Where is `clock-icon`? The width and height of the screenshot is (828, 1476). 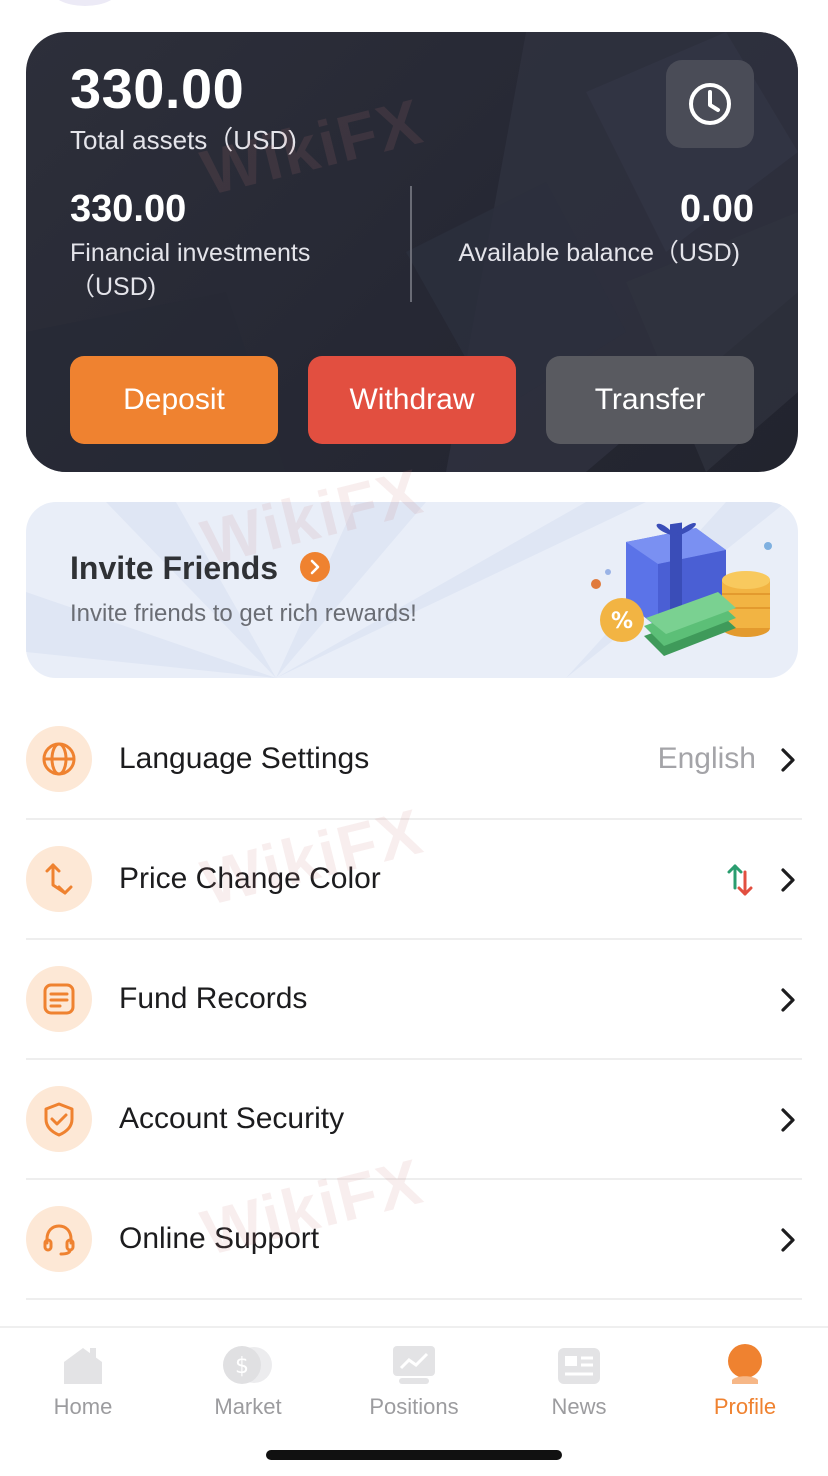 clock-icon is located at coordinates (710, 104).